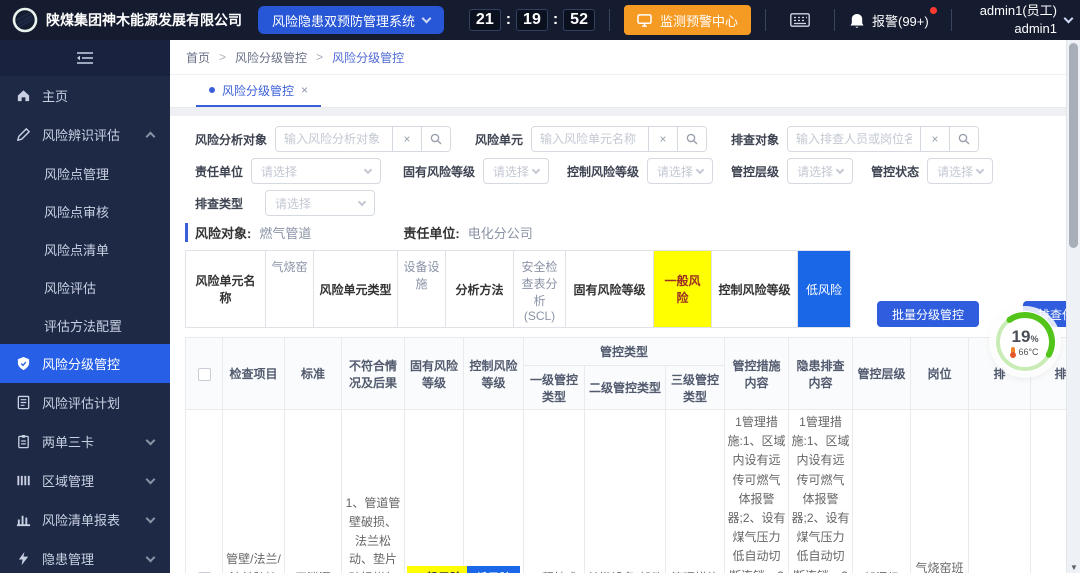  Describe the element at coordinates (625, 491) in the screenshot. I see `cell-control-type-2: 关键设备/部件` at that location.